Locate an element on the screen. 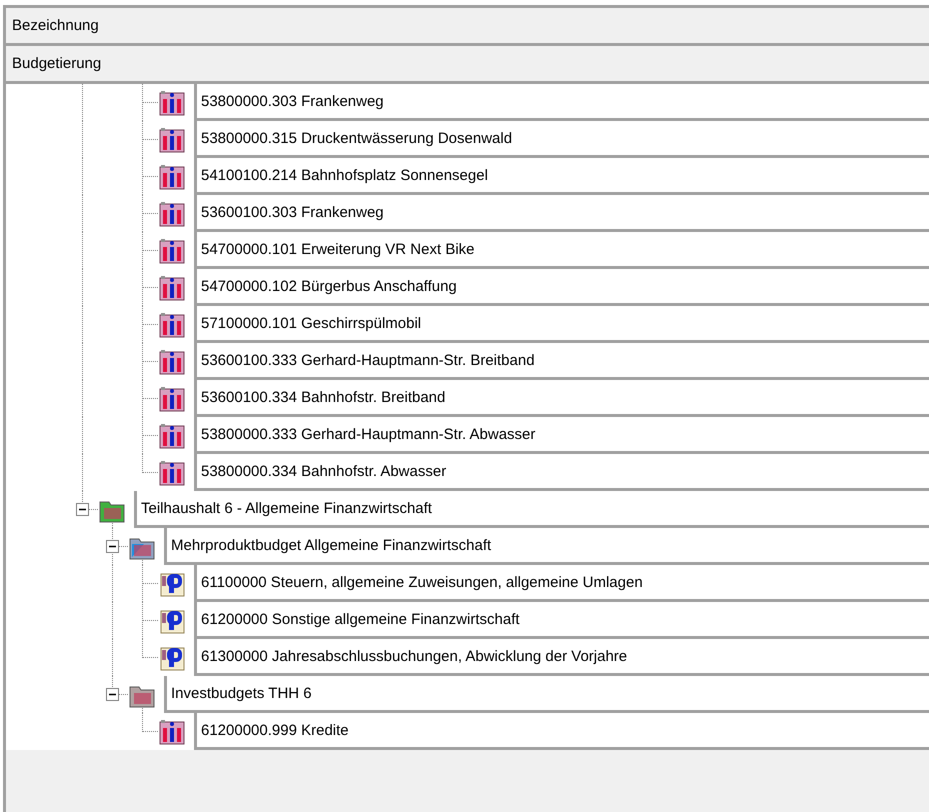  tree-item: 53800000.333 Gerhard-Hauptmann-Str. Abwasser is located at coordinates (368, 434).